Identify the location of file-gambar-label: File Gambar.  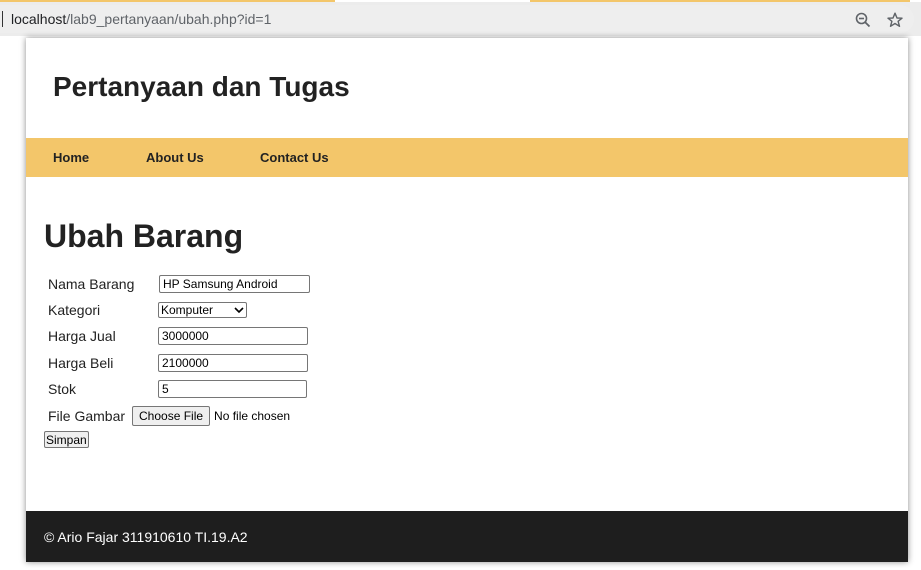
(87, 416).